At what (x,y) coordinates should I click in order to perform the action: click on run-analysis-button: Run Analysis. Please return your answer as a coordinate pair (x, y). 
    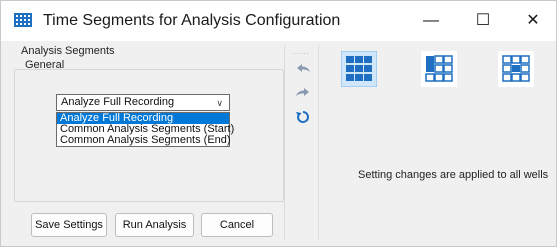
    Looking at the image, I should click on (154, 225).